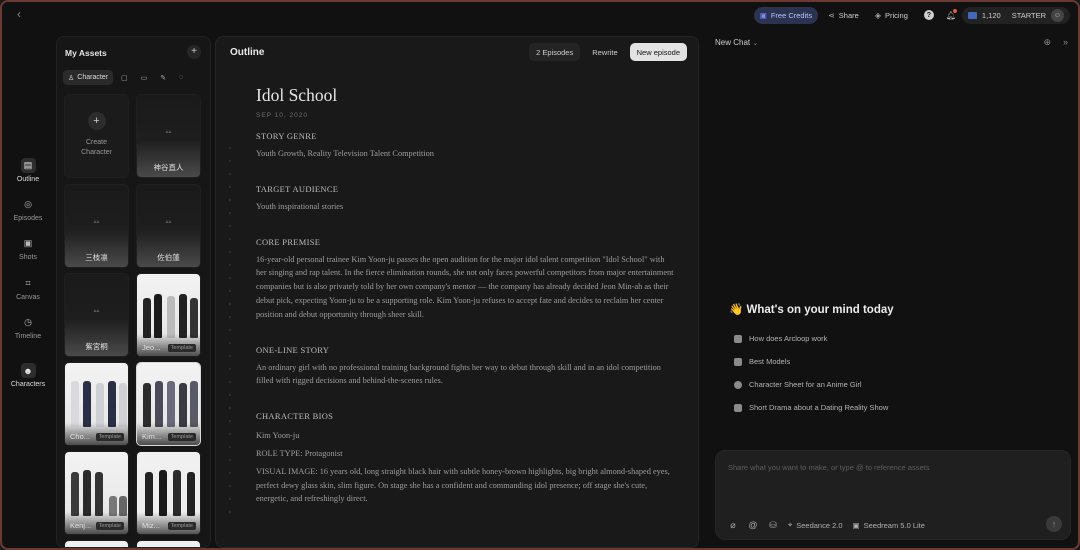 This screenshot has width=1080, height=550. I want to click on asset-icon: ⛁, so click(773, 525).